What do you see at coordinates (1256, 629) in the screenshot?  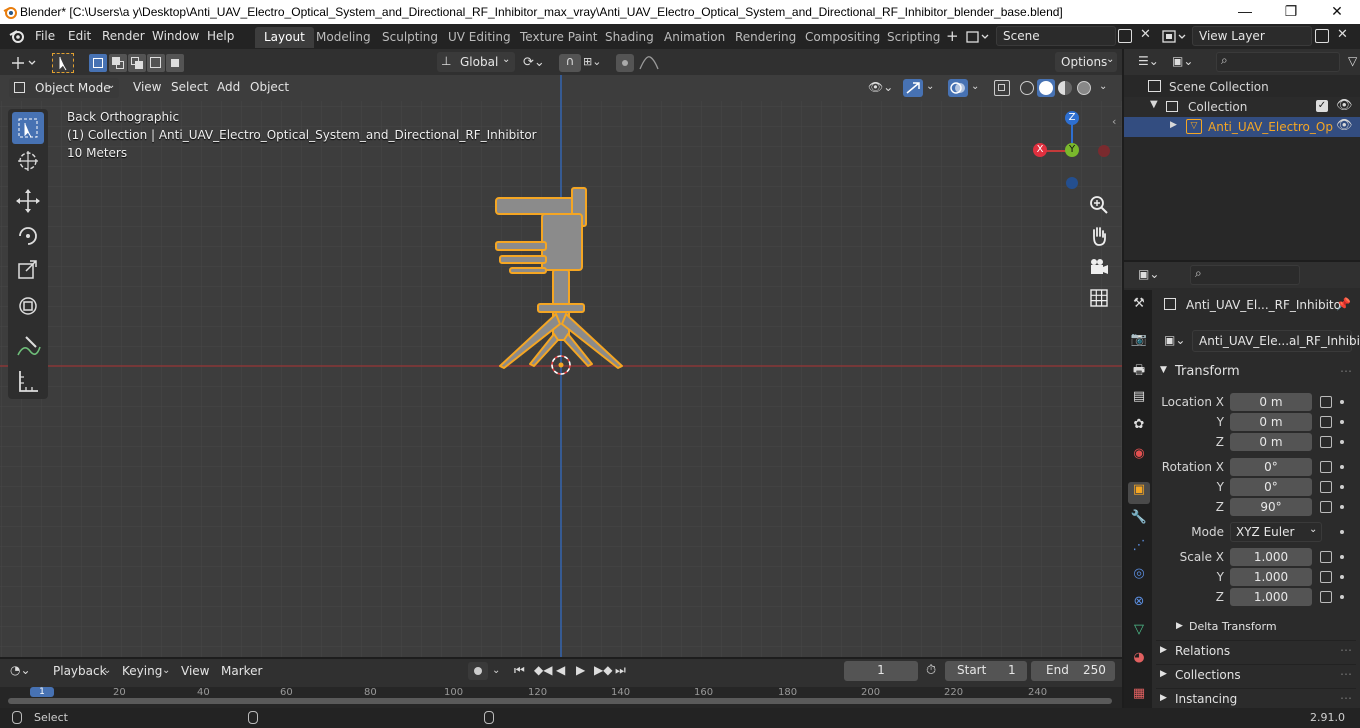 I see `delta-transform-subpanel: ▶ Delta Transform` at bounding box center [1256, 629].